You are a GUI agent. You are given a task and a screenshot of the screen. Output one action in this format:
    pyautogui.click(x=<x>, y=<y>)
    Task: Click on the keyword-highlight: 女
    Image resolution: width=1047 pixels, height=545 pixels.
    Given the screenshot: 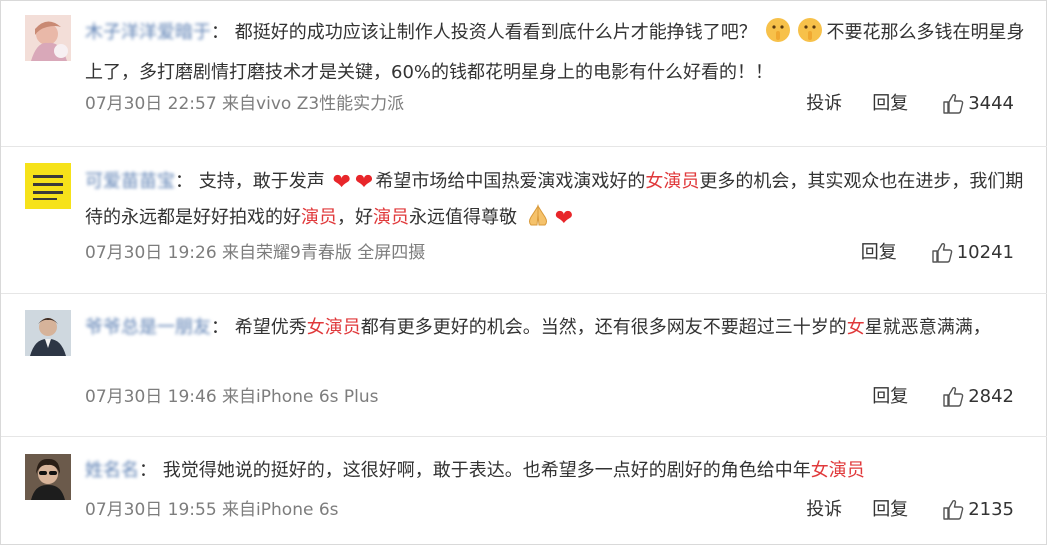 What is the action you would take?
    pyautogui.click(x=856, y=327)
    